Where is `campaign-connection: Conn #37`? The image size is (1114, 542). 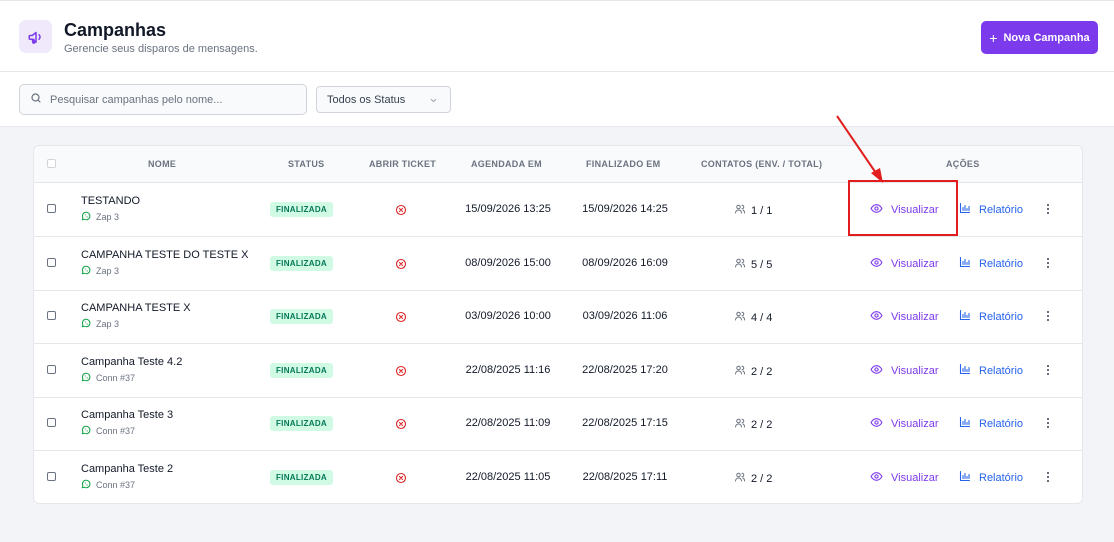
campaign-connection: Conn #37 is located at coordinates (108, 485).